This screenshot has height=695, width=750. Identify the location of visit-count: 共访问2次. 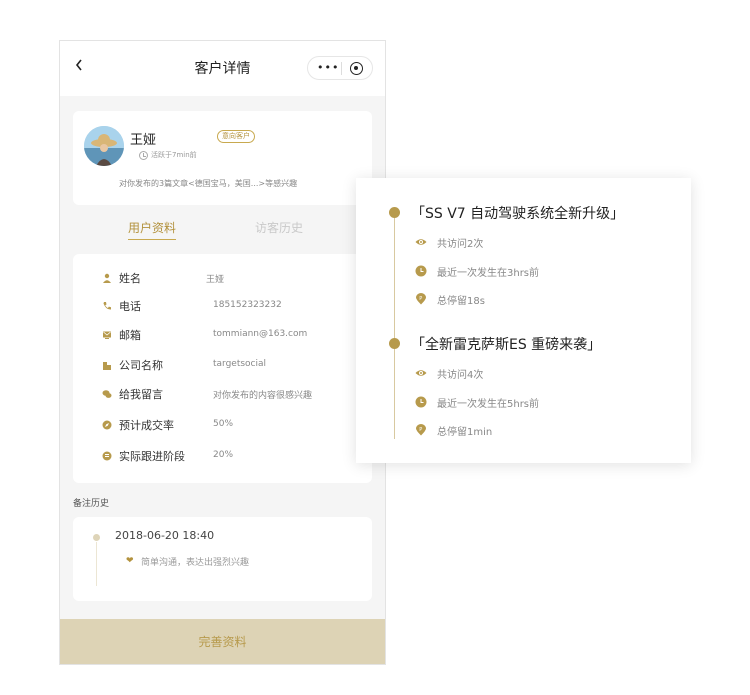
(460, 244).